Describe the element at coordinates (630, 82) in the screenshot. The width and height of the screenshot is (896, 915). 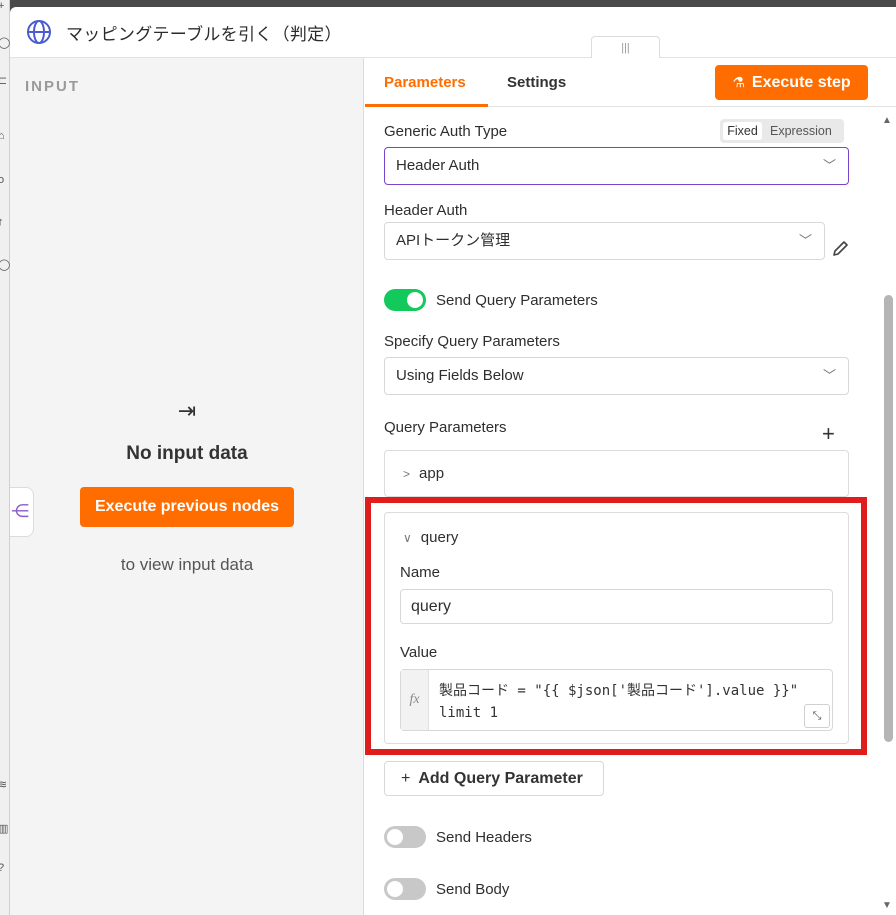
I see `parameter-tabs: Parameters Settings ⚗ Execute step` at that location.